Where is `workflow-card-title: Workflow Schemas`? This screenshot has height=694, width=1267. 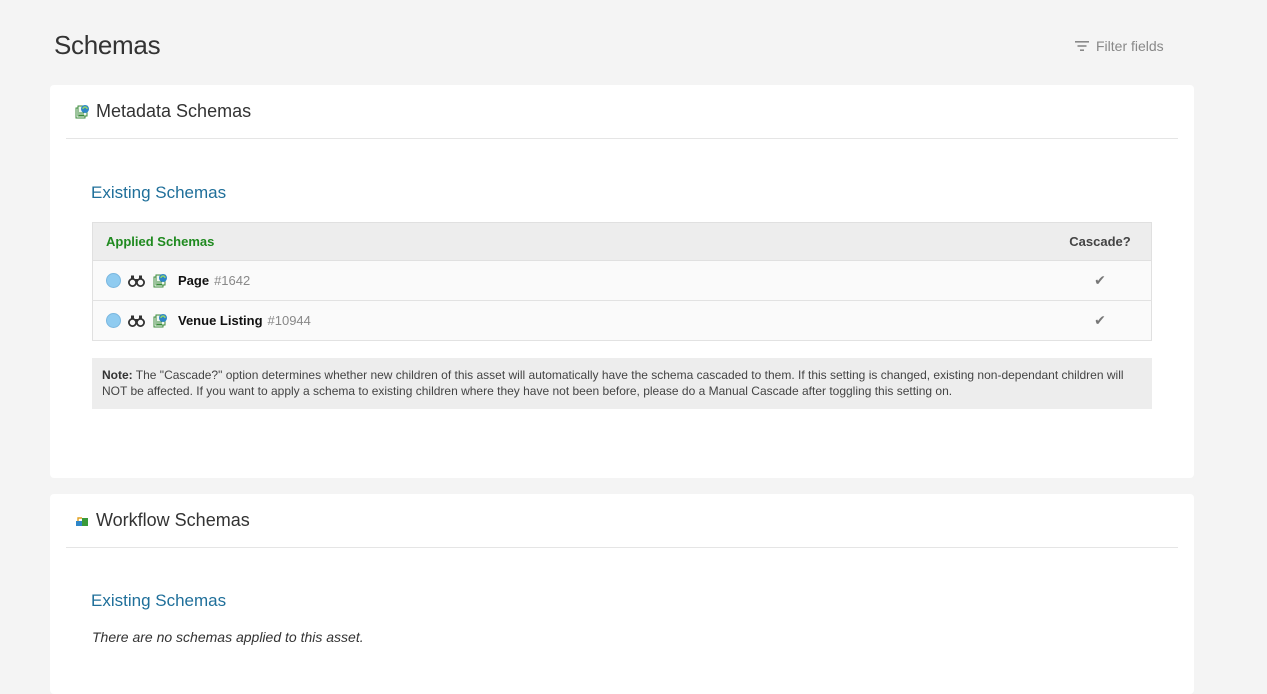
workflow-card-title: Workflow Schemas is located at coordinates (173, 520).